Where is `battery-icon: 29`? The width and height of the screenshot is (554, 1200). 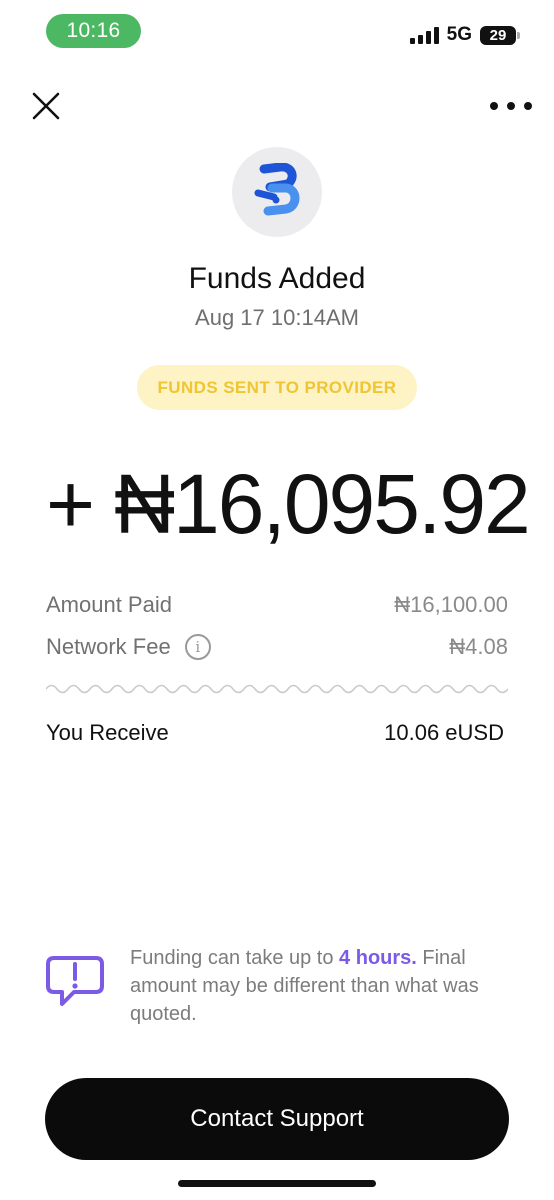
battery-icon: 29 is located at coordinates (500, 35).